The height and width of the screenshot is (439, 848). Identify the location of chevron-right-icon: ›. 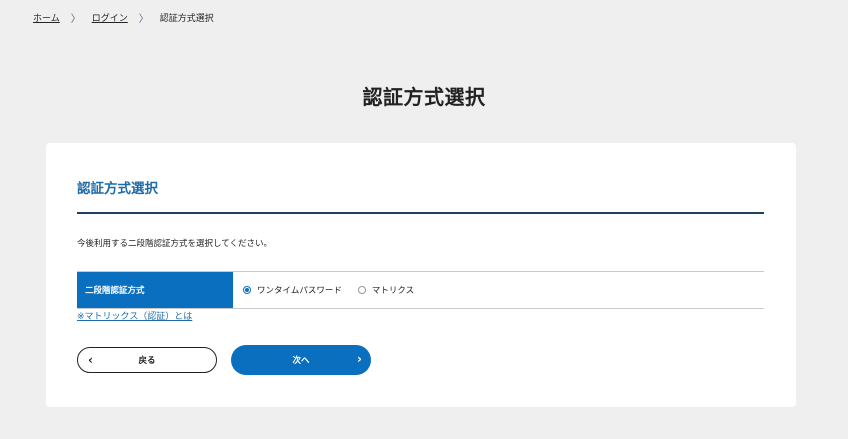
(359, 359).